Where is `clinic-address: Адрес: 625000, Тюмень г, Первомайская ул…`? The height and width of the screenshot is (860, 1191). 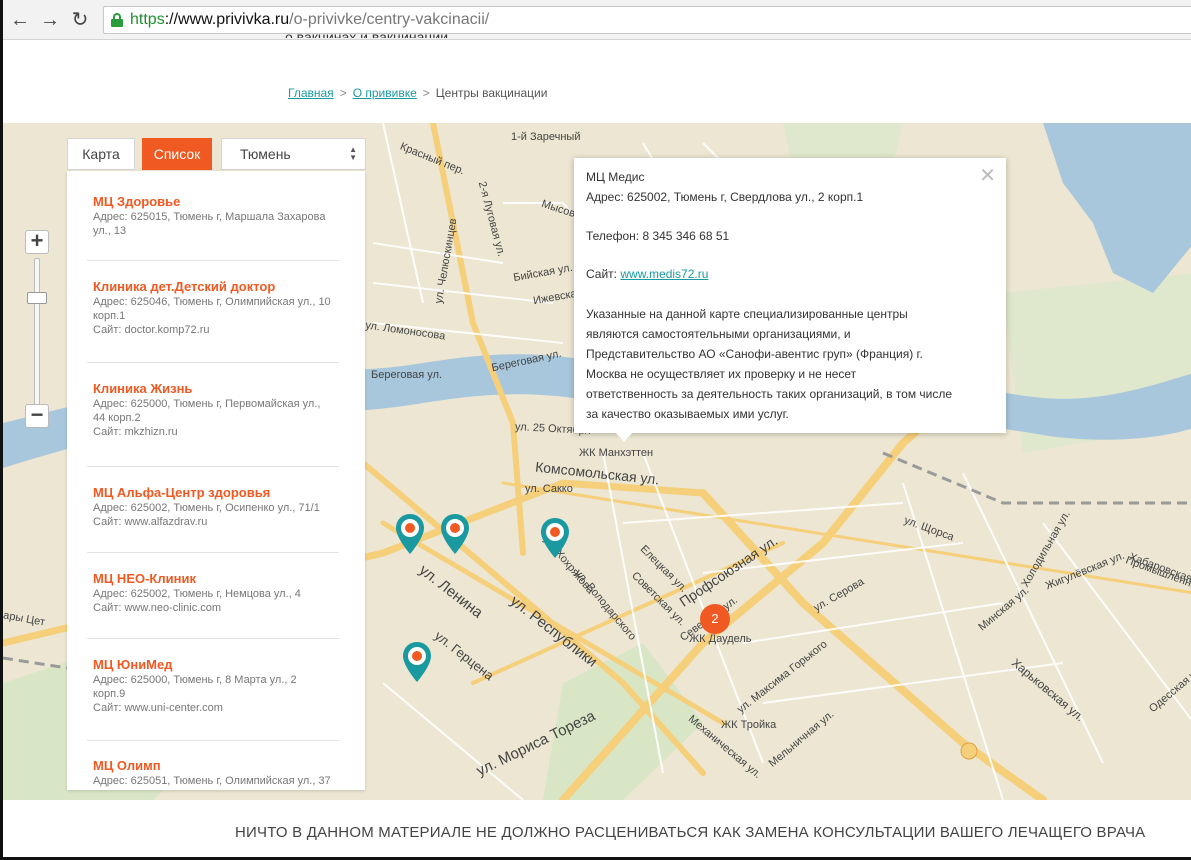
clinic-address: Адрес: 625000, Тюмень г, Первомайская ул… is located at coordinates (207, 404).